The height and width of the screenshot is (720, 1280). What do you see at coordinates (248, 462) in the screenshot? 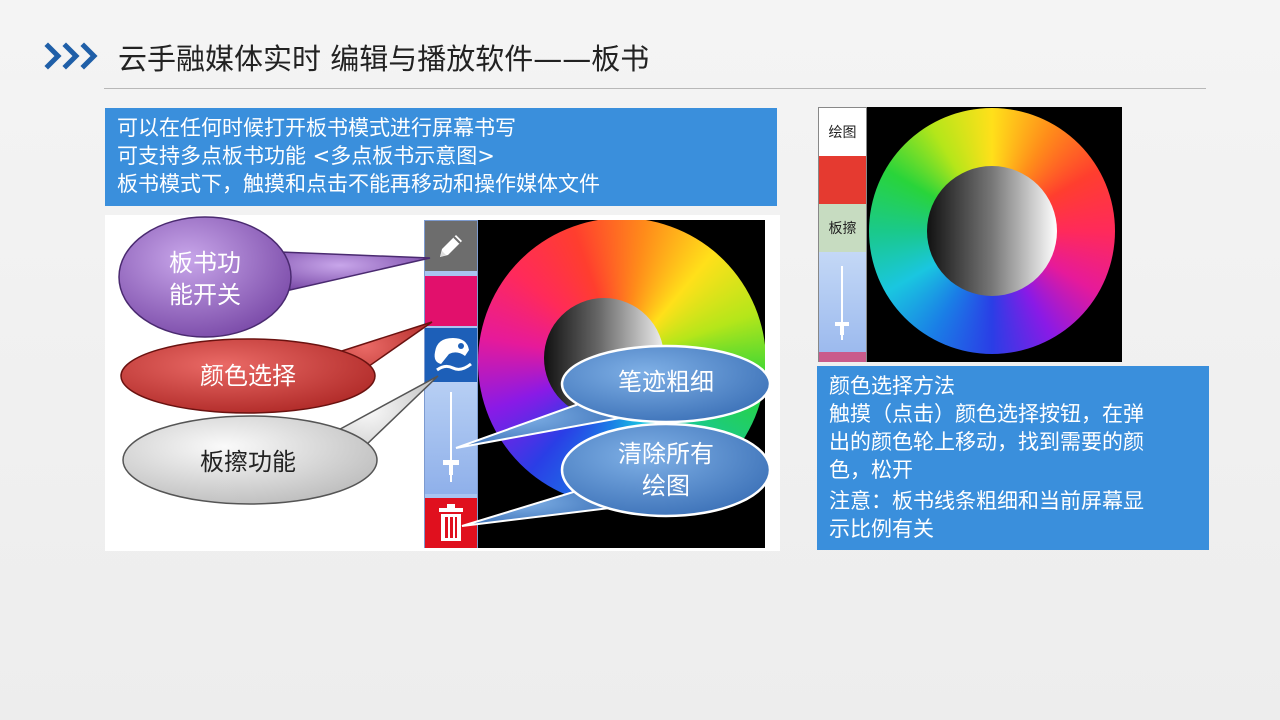
I see `callout-eraser-label: 板擦功能` at bounding box center [248, 462].